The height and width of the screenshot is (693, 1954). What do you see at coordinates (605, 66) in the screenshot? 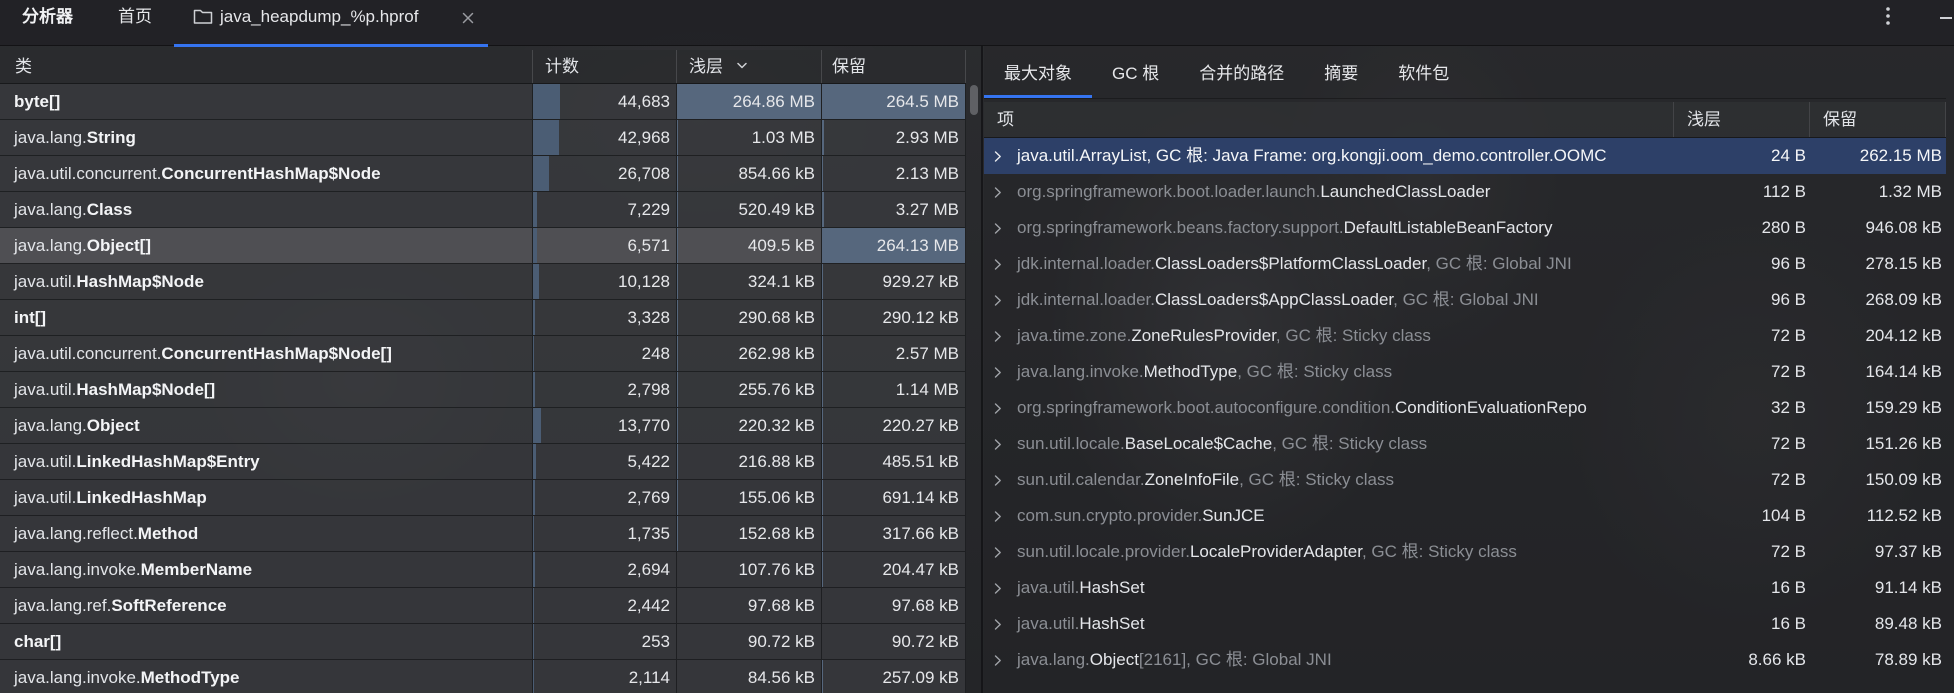
I see `column-header-count: 计数` at bounding box center [605, 66].